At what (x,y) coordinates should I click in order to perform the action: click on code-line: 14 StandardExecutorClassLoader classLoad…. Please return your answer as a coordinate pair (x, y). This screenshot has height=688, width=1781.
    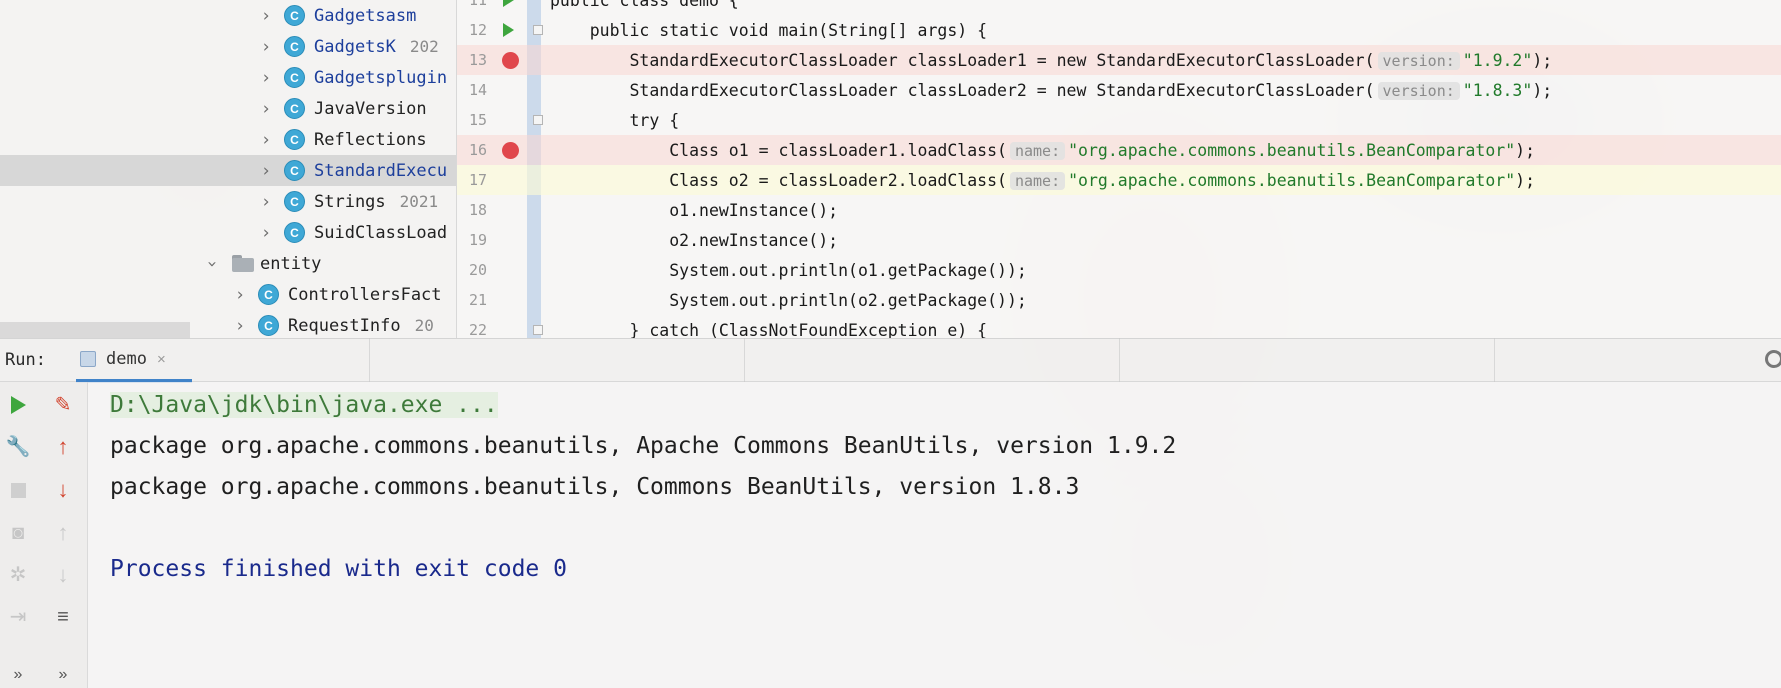
    Looking at the image, I should click on (1119, 90).